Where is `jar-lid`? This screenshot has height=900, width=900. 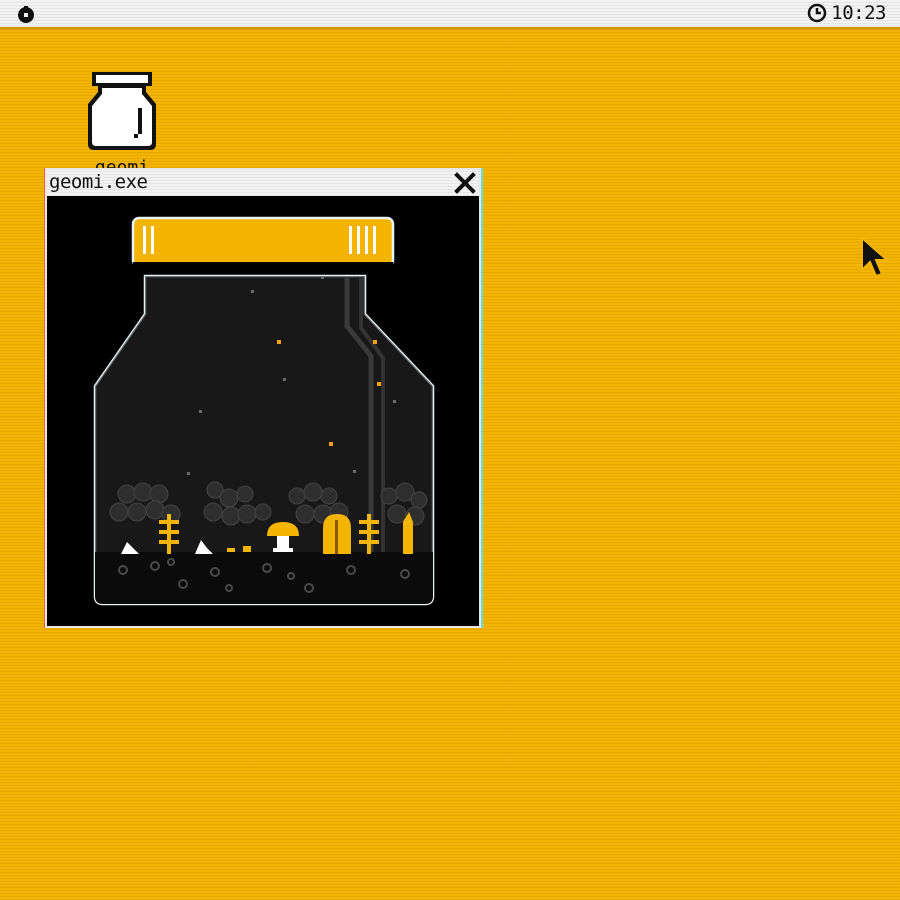 jar-lid is located at coordinates (263, 243).